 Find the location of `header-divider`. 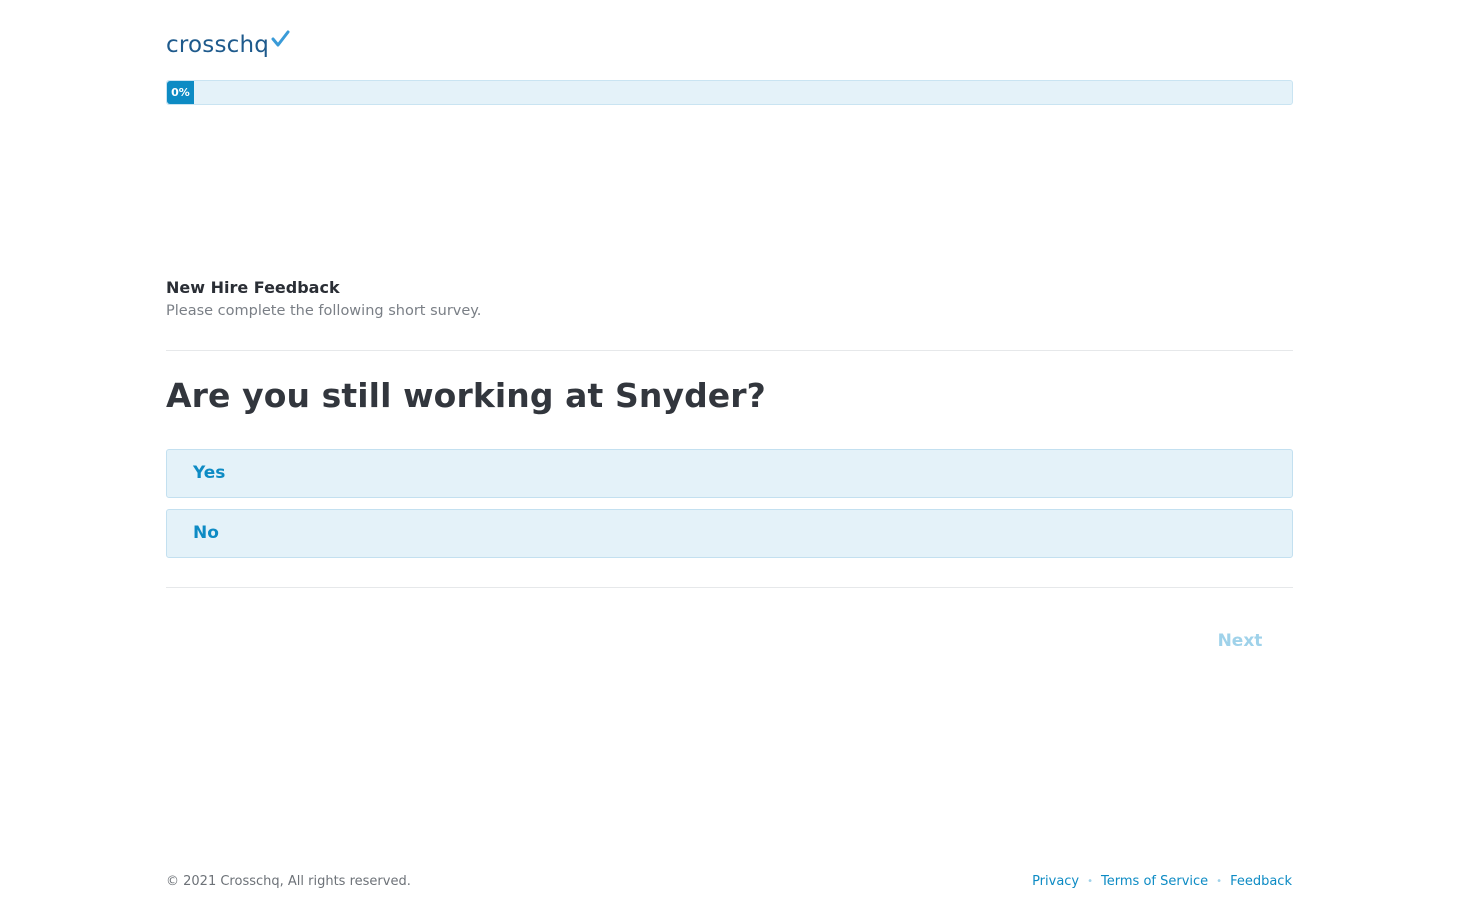

header-divider is located at coordinates (729, 350).